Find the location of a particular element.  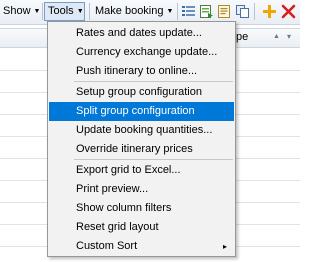

column-header: pe is located at coordinates (242, 37).